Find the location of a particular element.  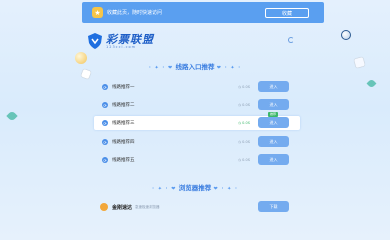

site-logo: 彩票联盟 123ccl.com is located at coordinates (121, 41).